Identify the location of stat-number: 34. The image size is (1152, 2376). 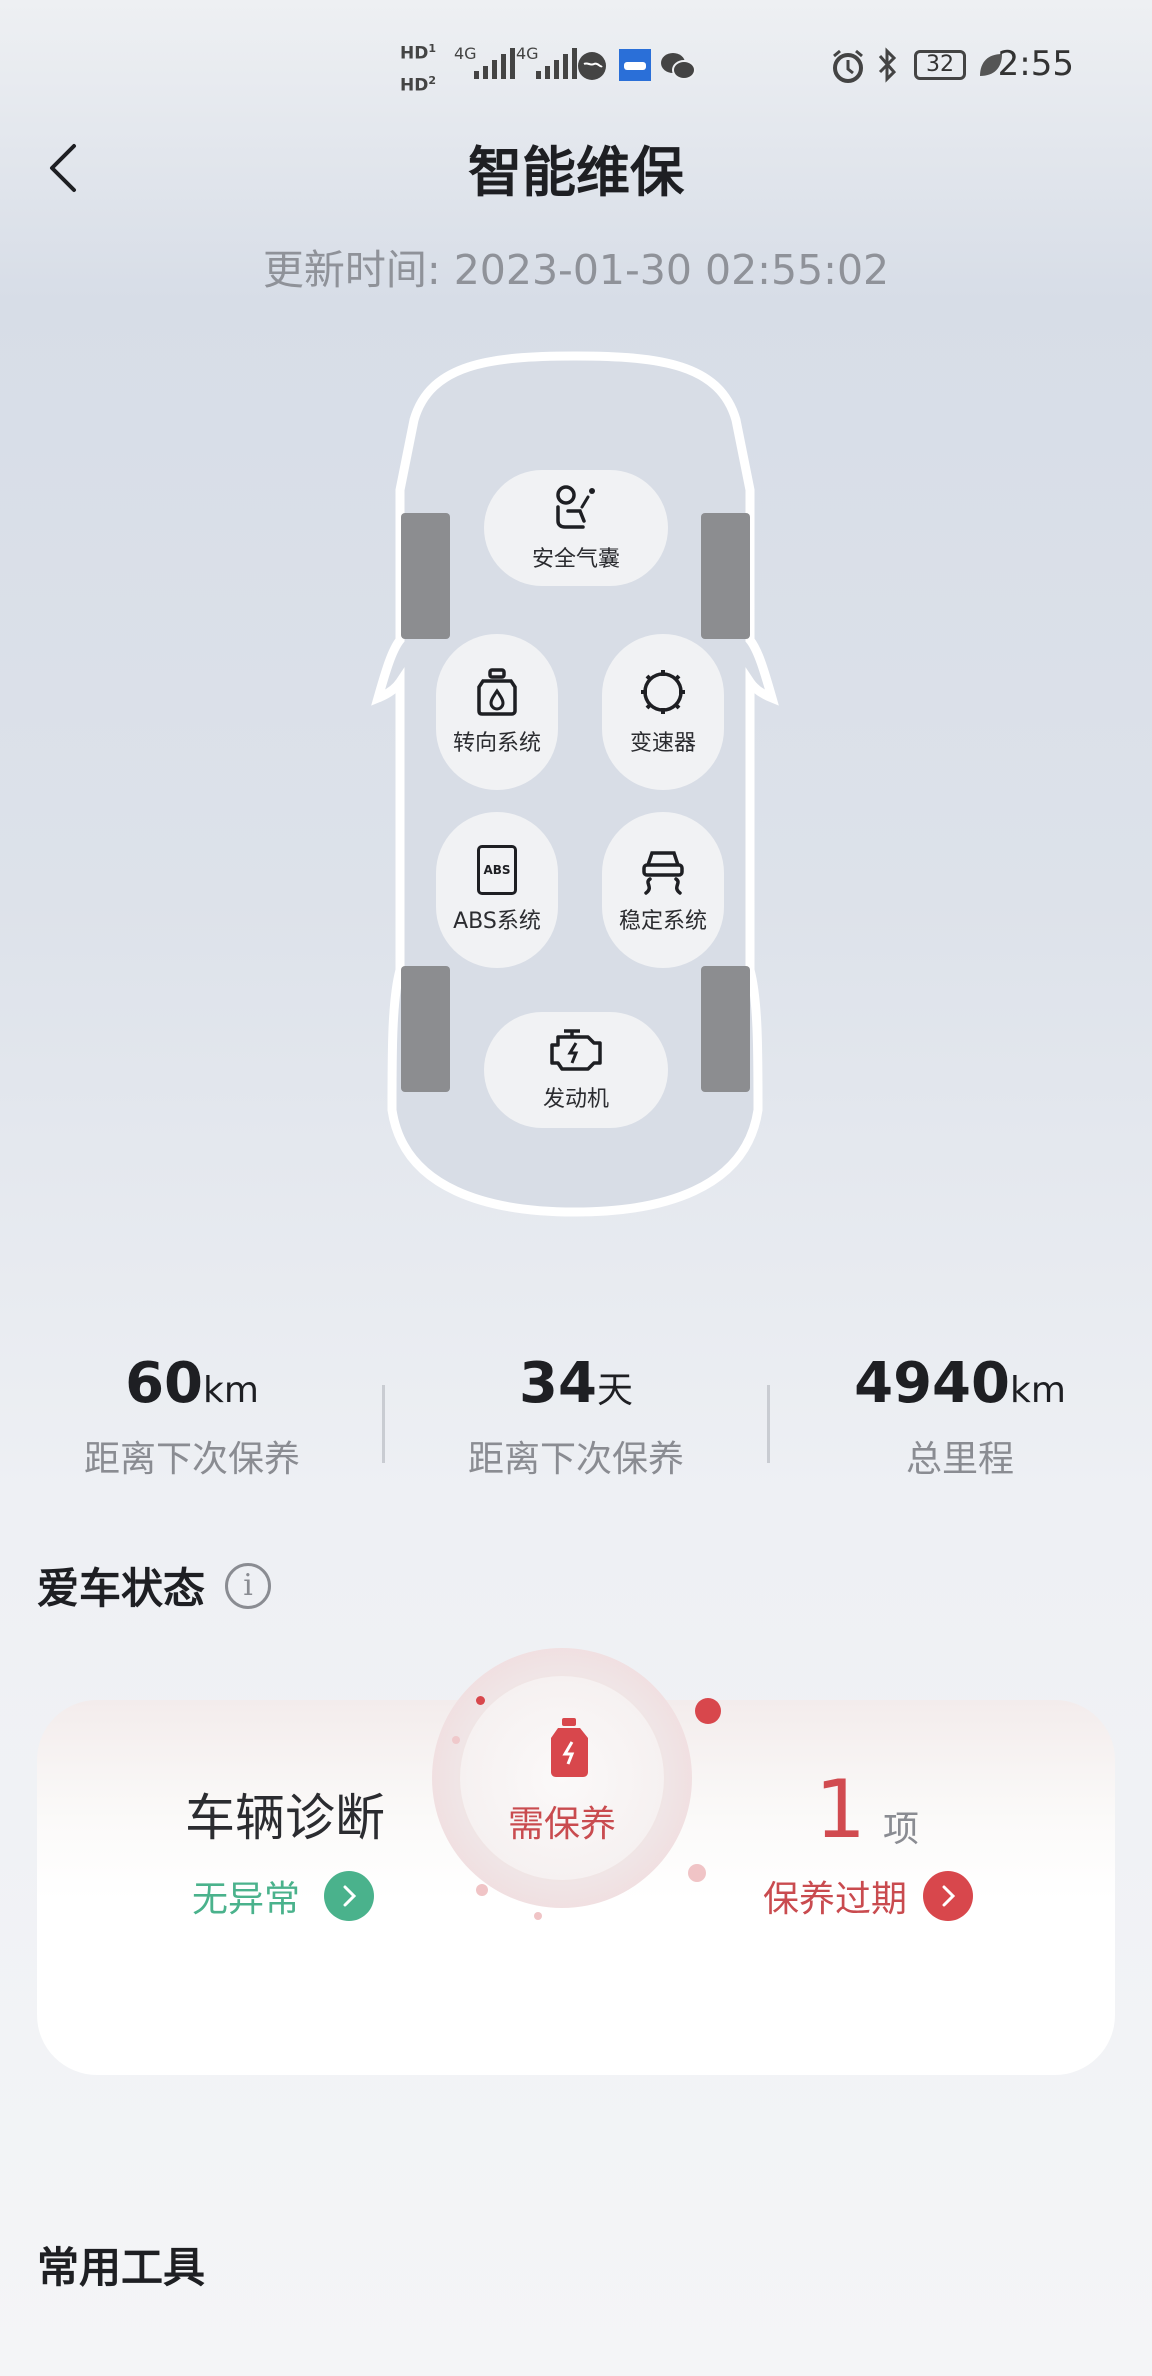
(558, 1383).